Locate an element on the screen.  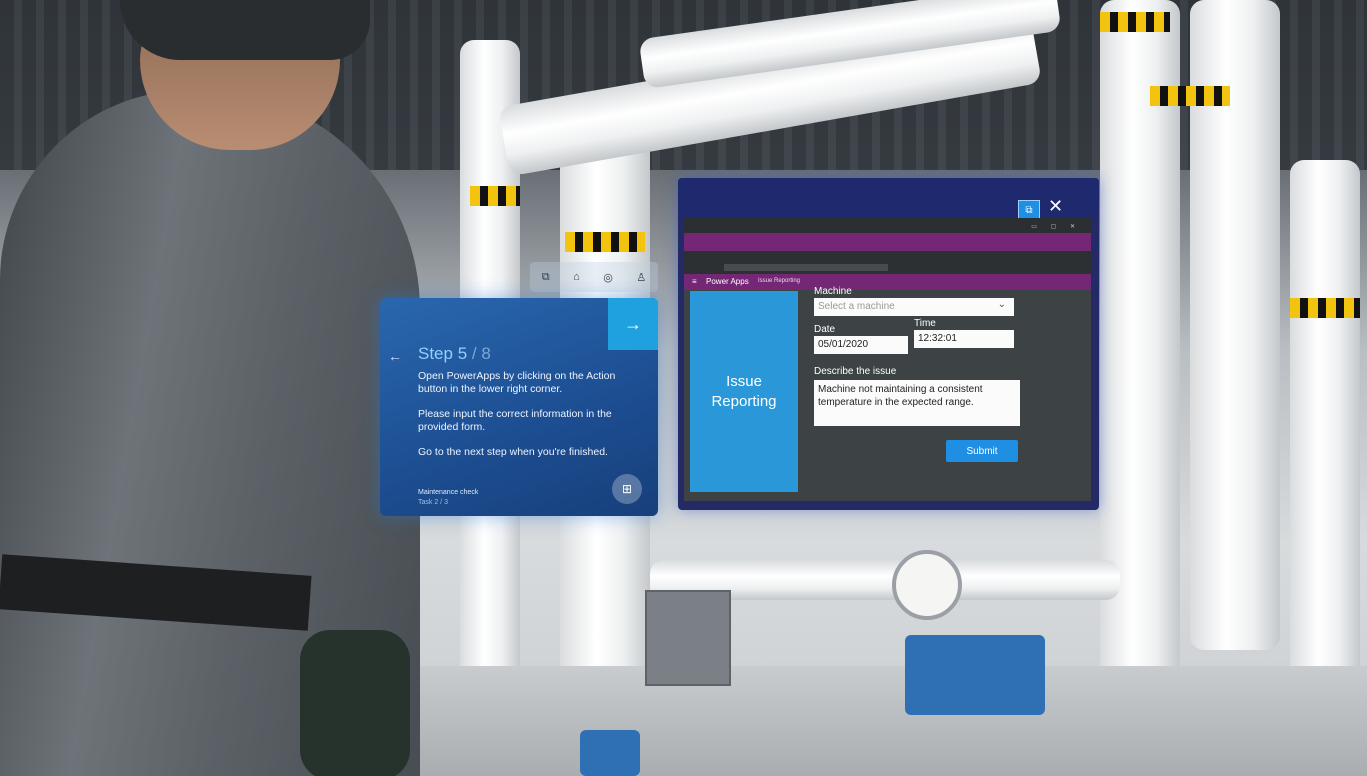
follow-me-button: ⧉ is located at coordinates (1029, 210).